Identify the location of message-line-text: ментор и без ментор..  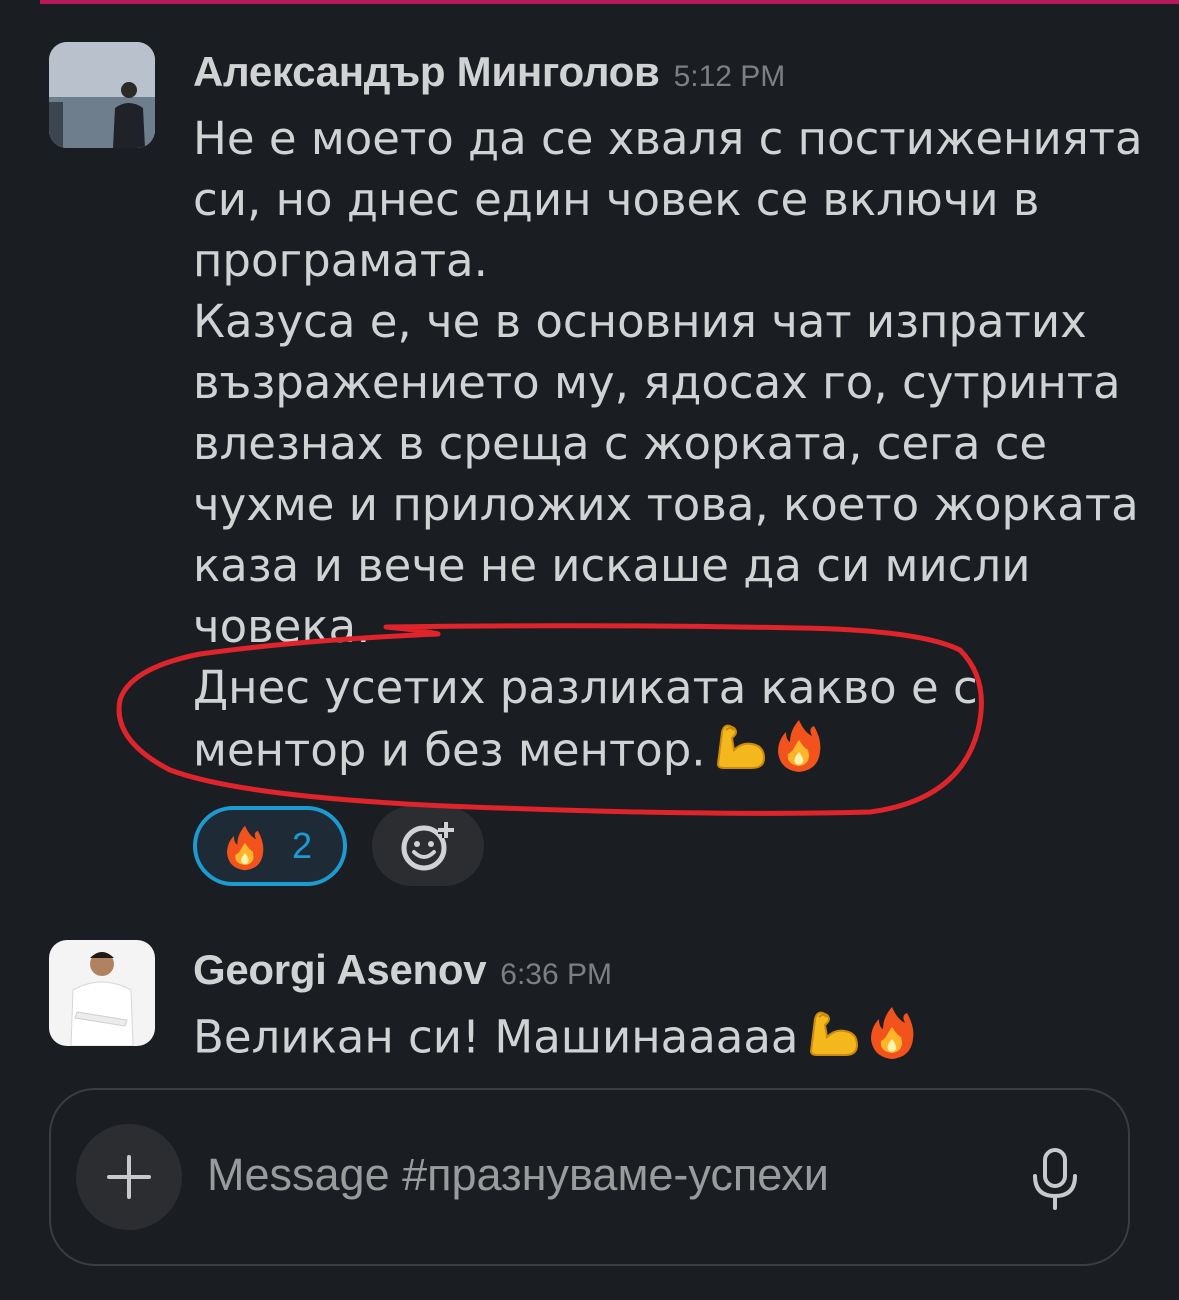
(449, 750).